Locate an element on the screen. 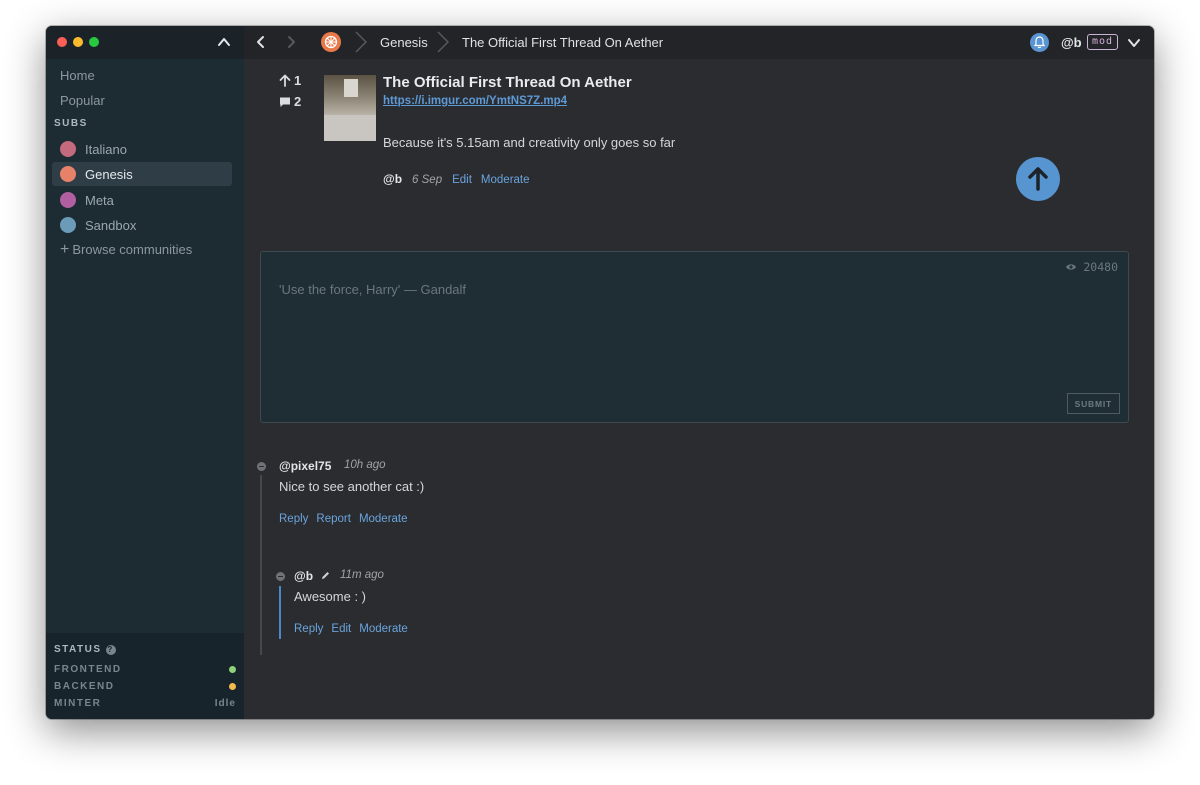 The image size is (1200, 785). comment-time: 11m ago is located at coordinates (362, 575).